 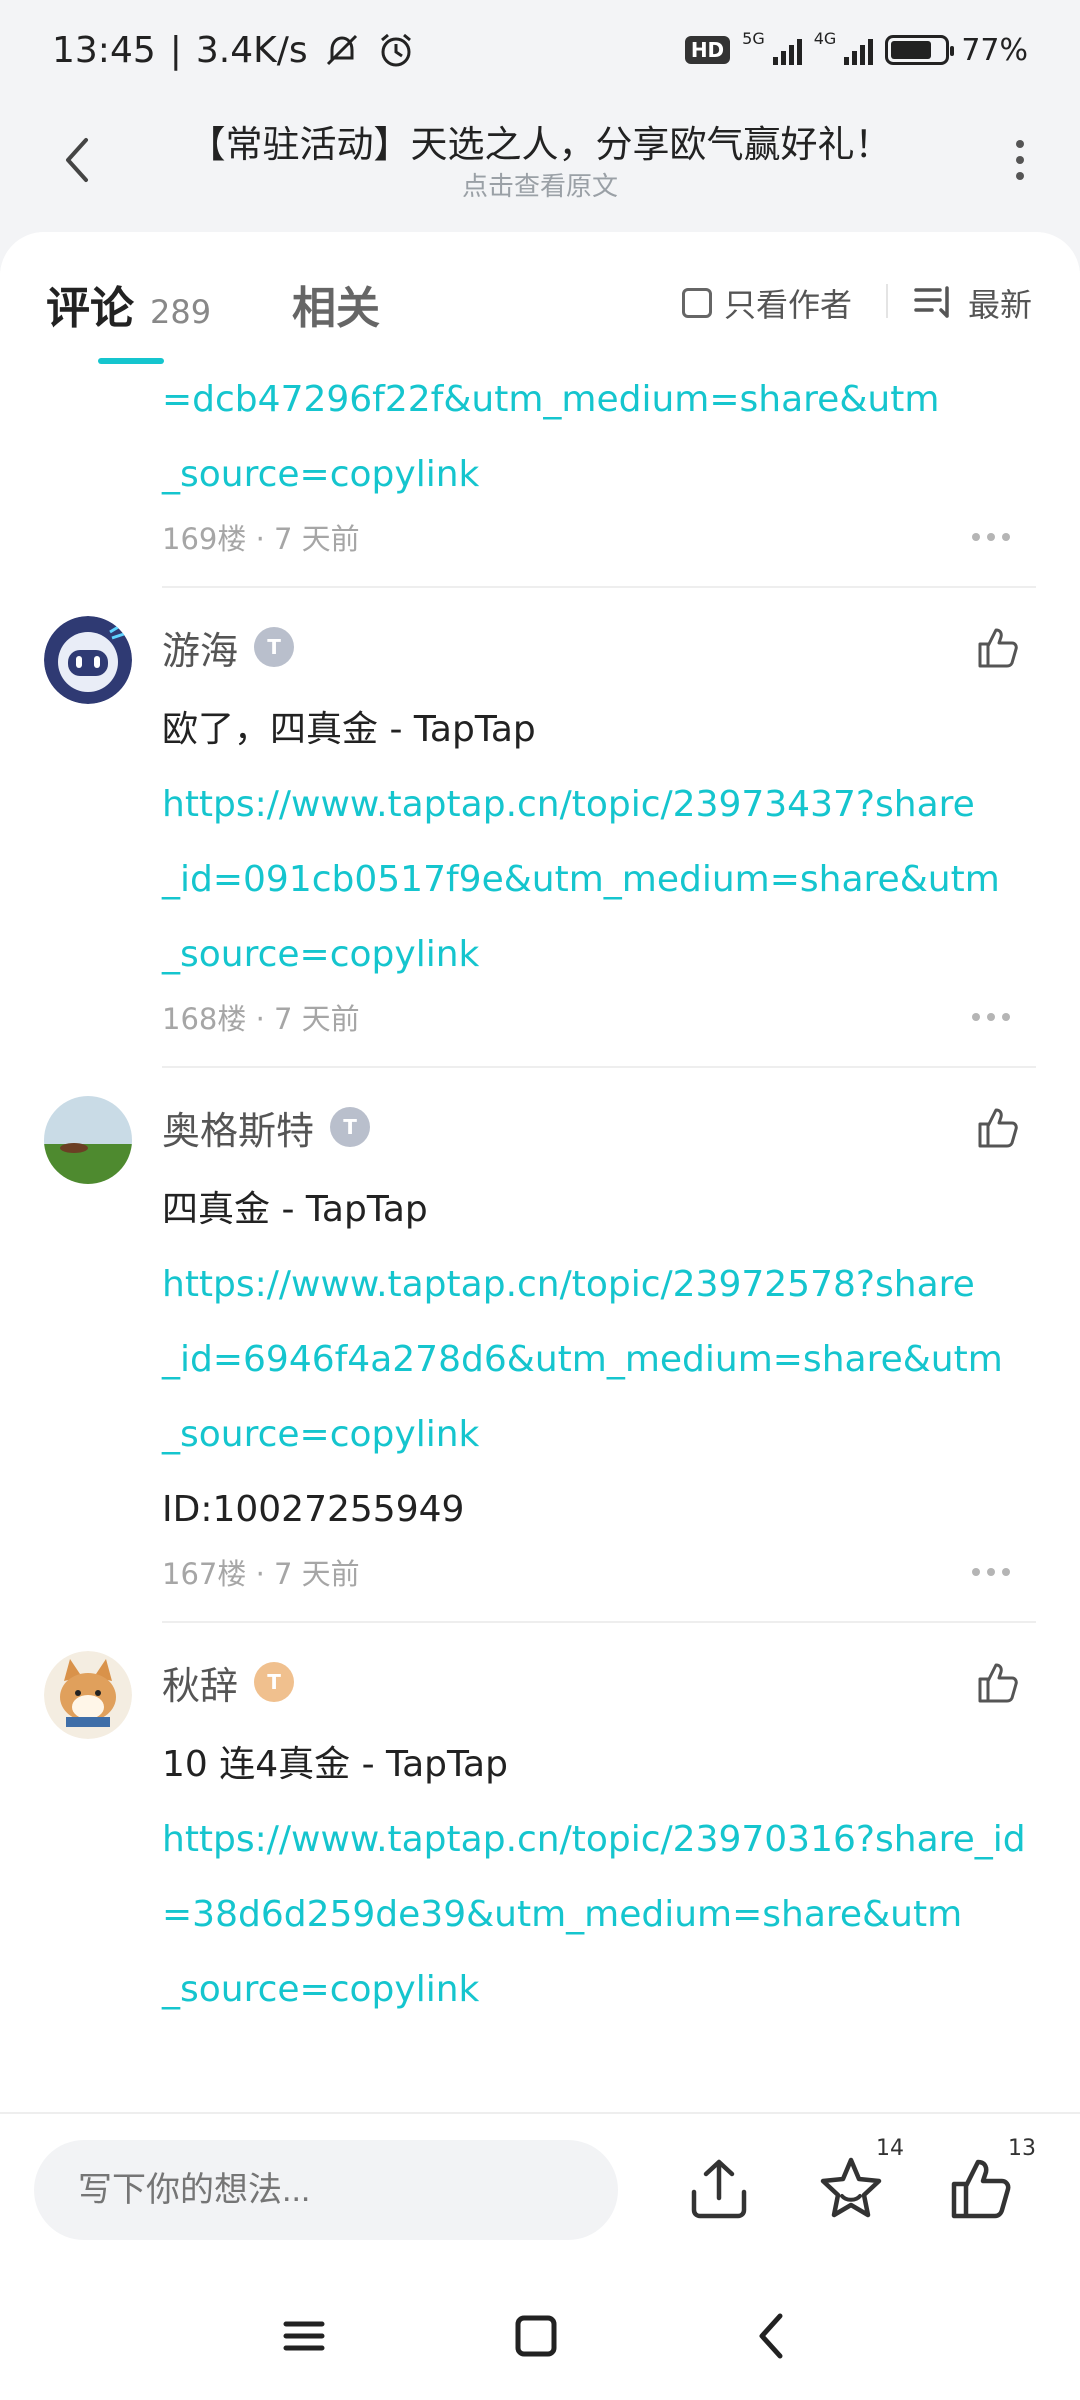 What do you see at coordinates (335, 1764) in the screenshot?
I see `comment-text: 10 连4真金 - TapTap` at bounding box center [335, 1764].